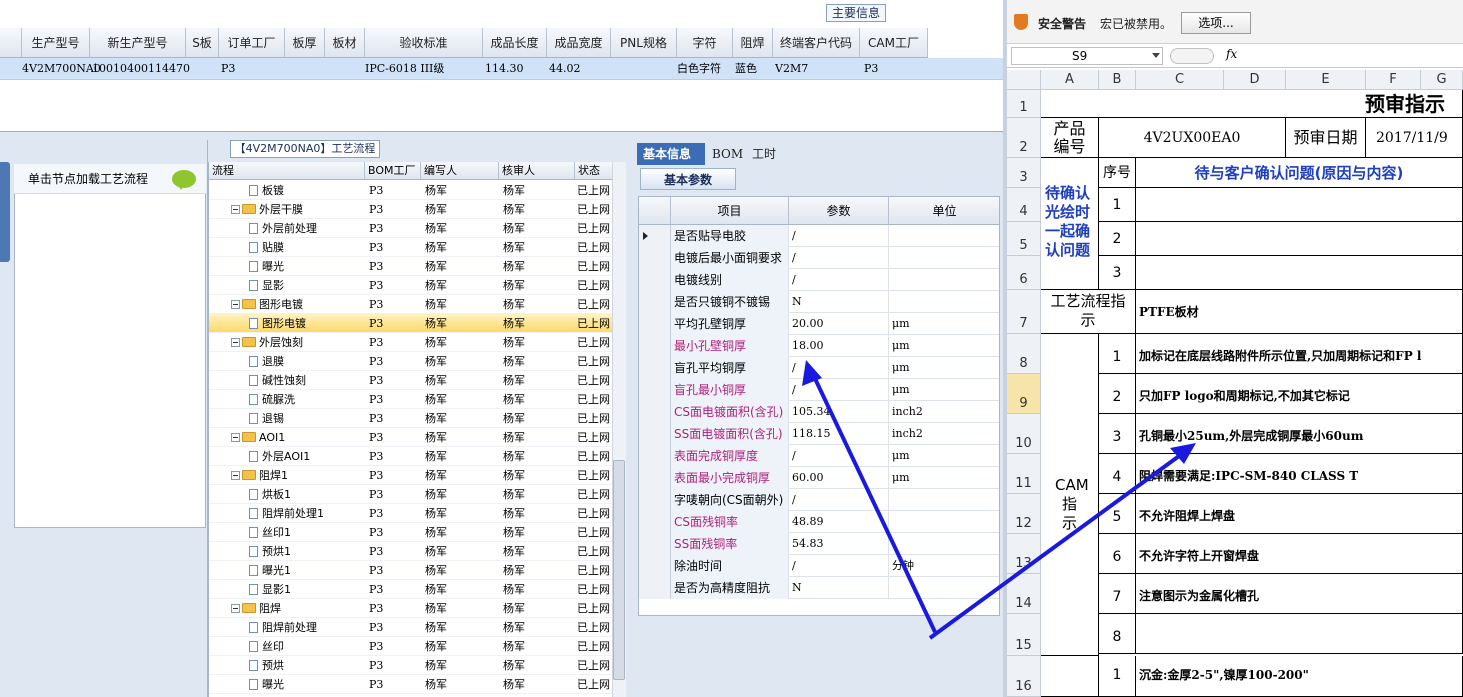 This screenshot has height=697, width=1463. I want to click on cam-item-num: 5, so click(1117, 514).